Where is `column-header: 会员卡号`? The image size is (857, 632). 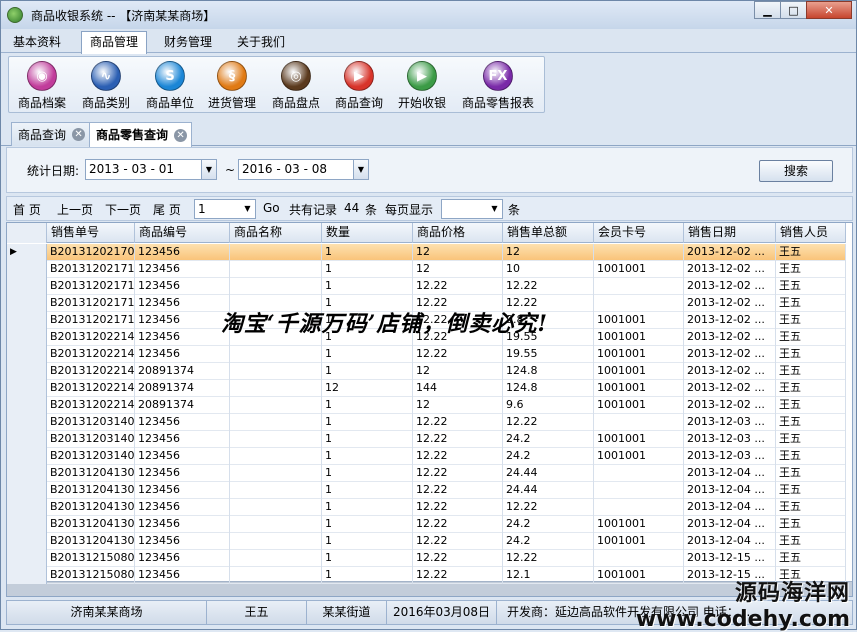 column-header: 会员卡号 is located at coordinates (639, 233).